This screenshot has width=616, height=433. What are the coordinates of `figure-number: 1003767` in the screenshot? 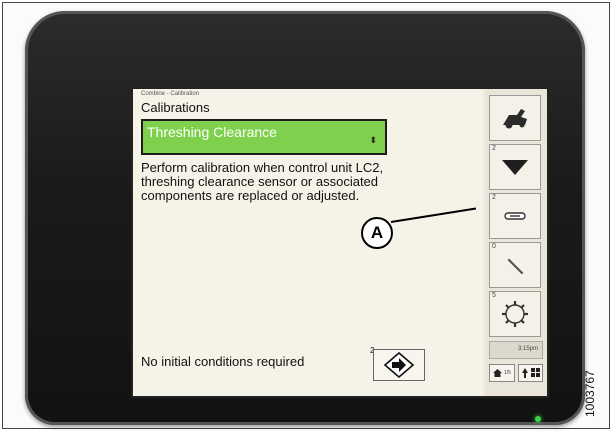 It's located at (590, 393).